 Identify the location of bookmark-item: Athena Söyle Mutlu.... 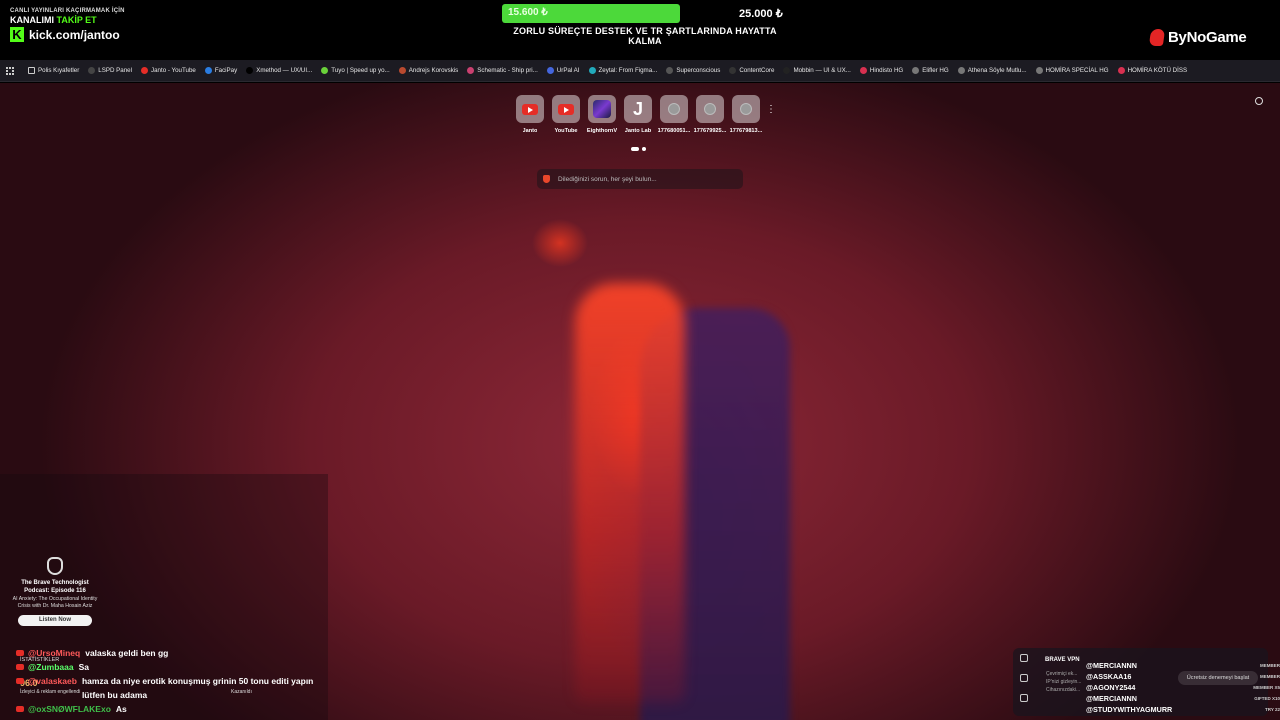
(992, 70).